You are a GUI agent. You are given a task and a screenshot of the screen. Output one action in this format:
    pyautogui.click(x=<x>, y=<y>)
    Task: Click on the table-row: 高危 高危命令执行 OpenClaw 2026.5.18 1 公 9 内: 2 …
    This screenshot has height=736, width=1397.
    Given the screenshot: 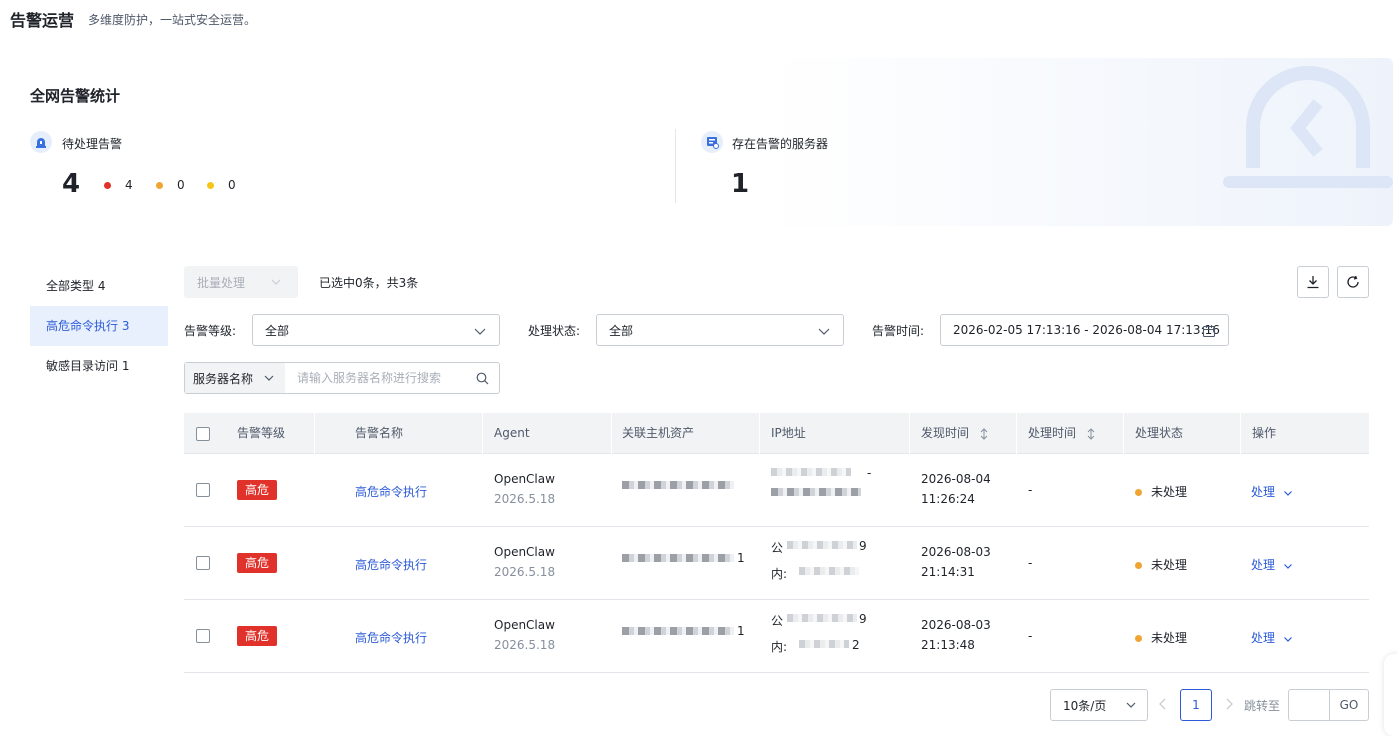 What is the action you would take?
    pyautogui.click(x=776, y=636)
    